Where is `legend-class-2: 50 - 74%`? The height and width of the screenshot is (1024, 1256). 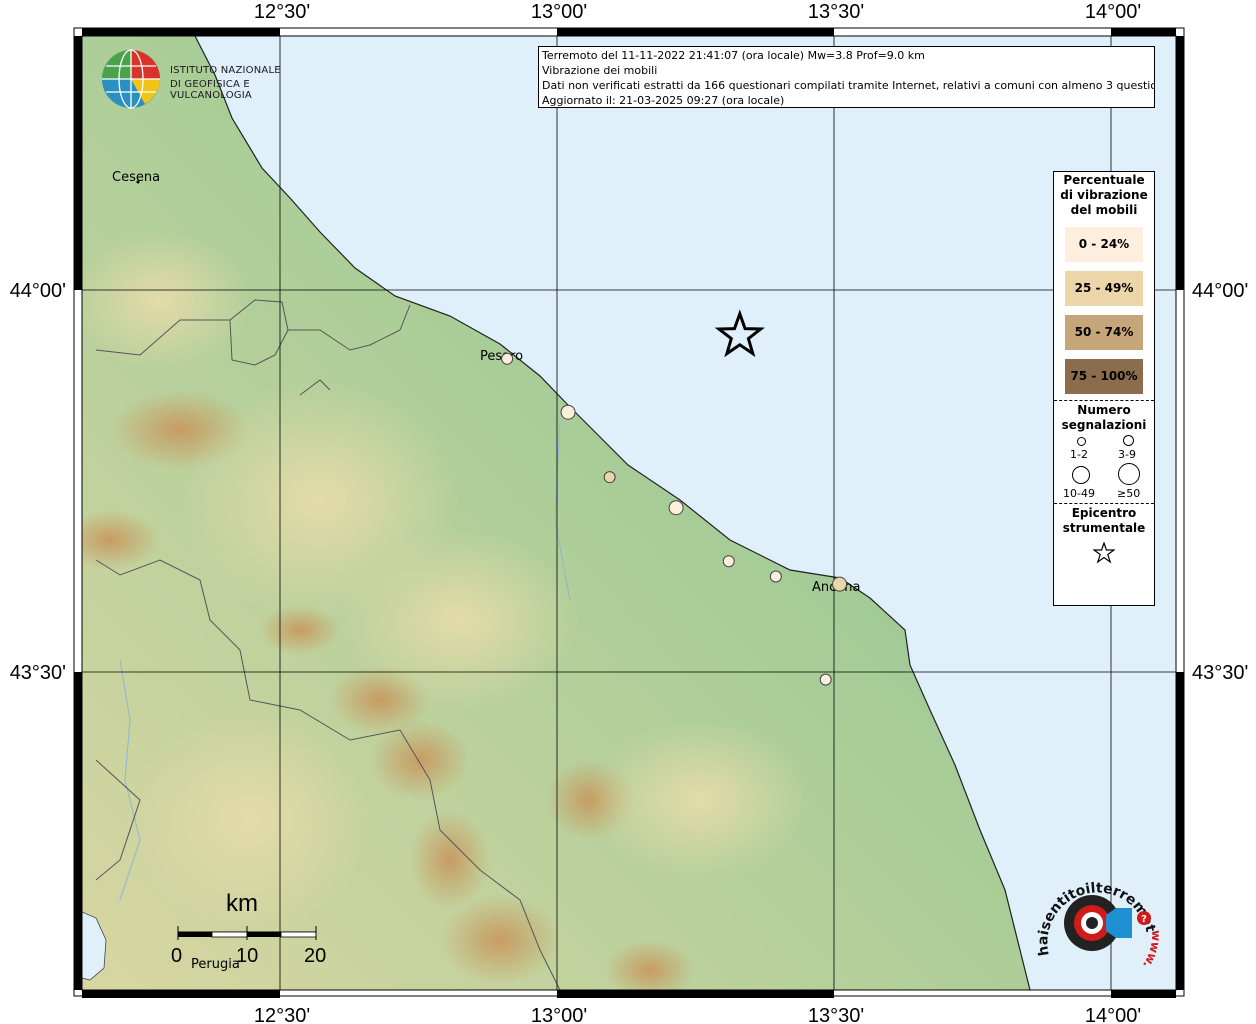
legend-class-2: 50 - 74% is located at coordinates (1104, 332).